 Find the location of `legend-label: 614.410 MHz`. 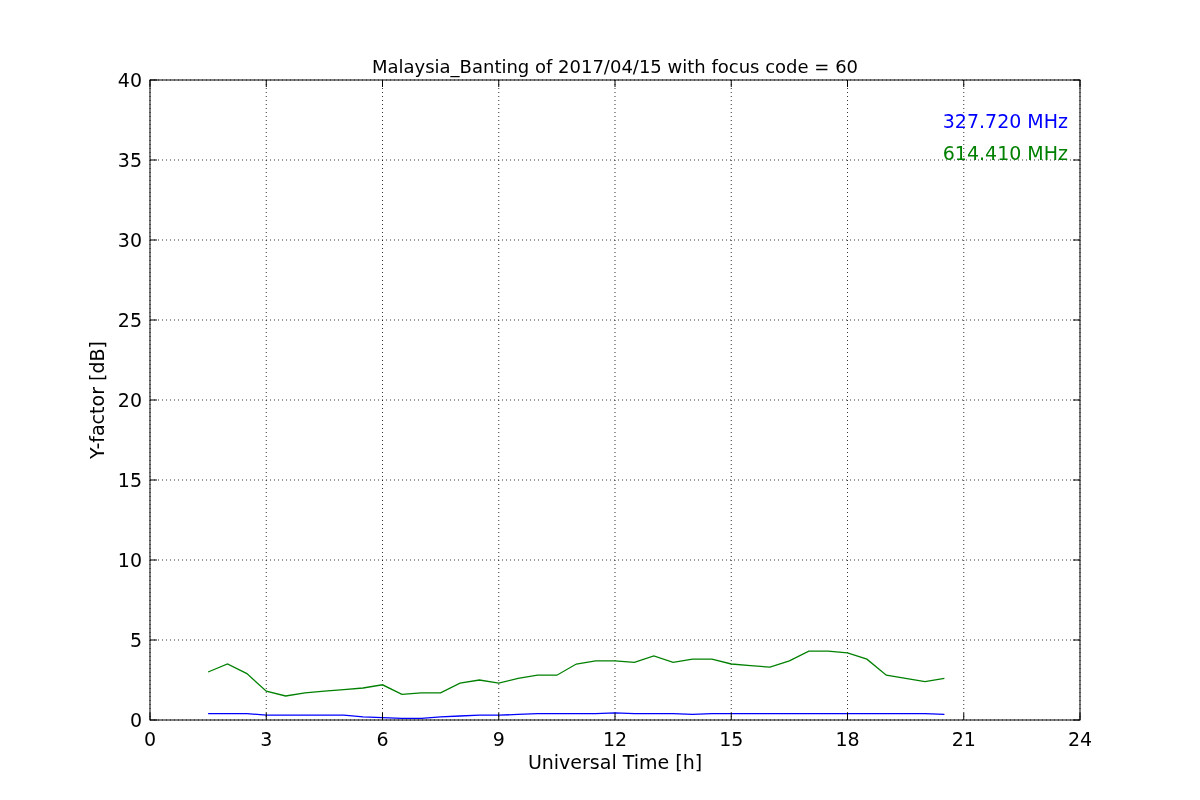

legend-label: 614.410 MHz is located at coordinates (1005, 153).